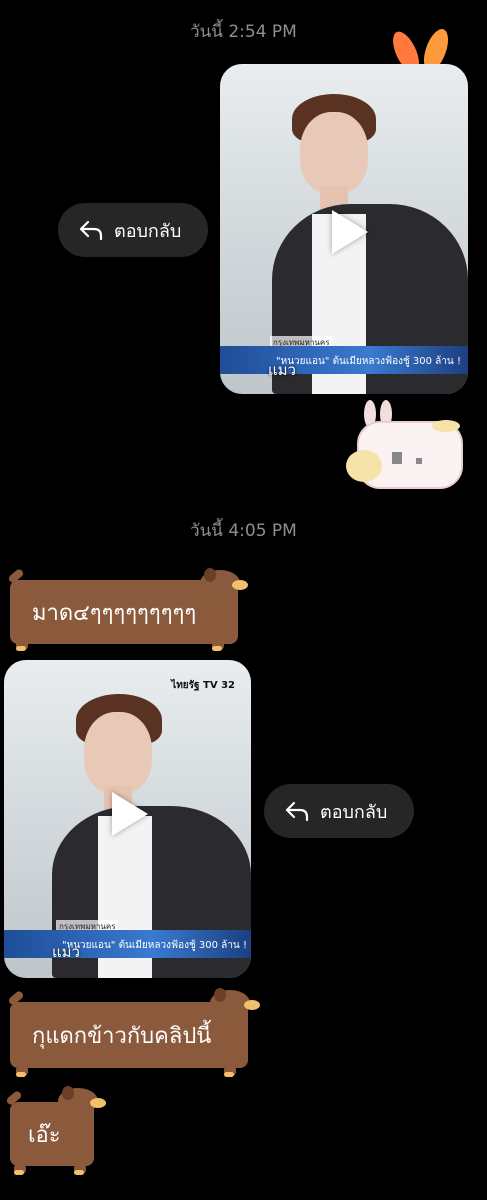 Image resolution: width=487 pixels, height=1200 pixels. I want to click on message-text: เอ๊ะ, so click(44, 1135).